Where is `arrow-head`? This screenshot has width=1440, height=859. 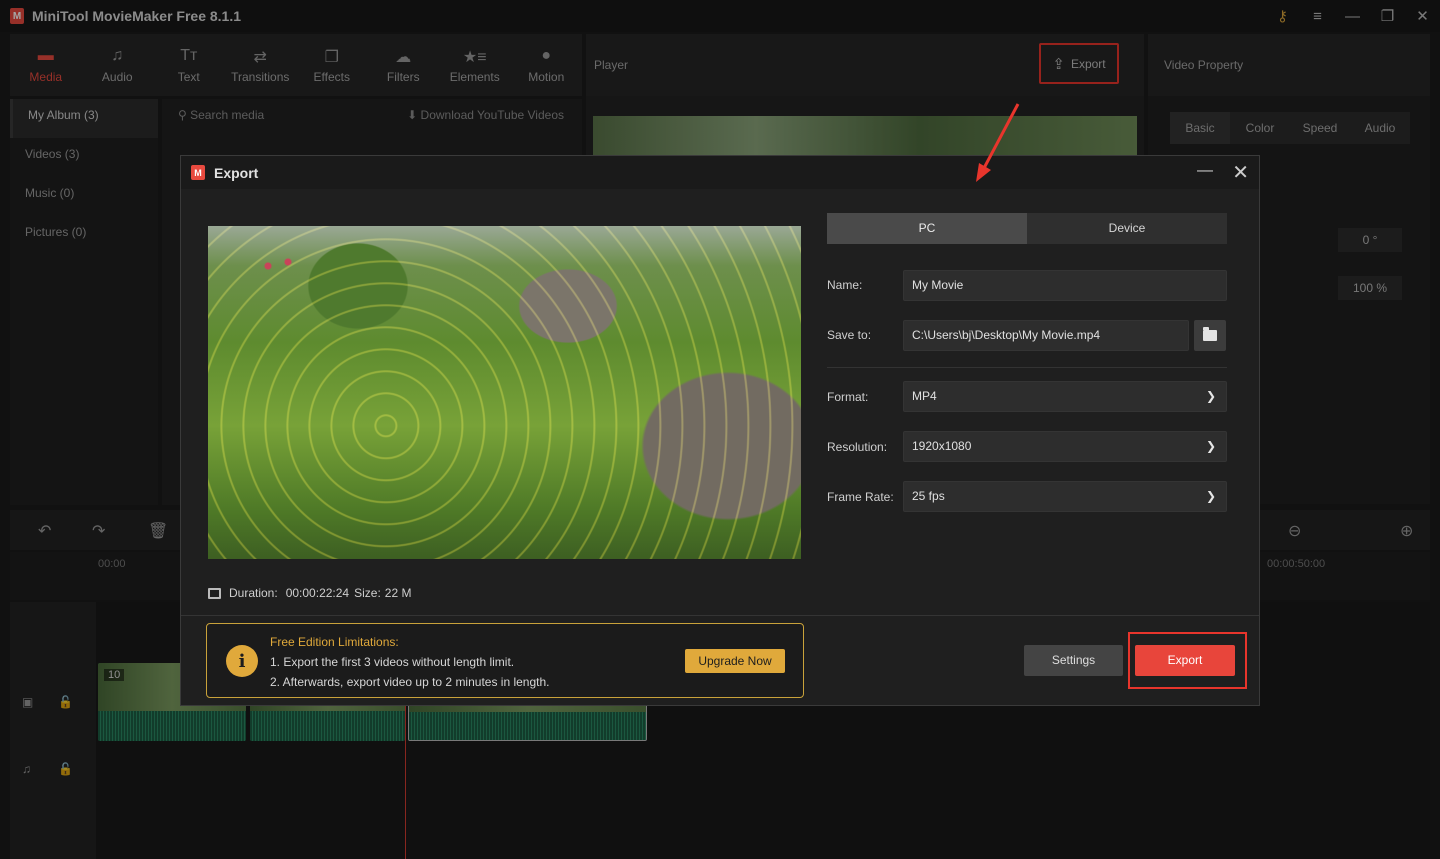
arrow-head is located at coordinates (983, 172).